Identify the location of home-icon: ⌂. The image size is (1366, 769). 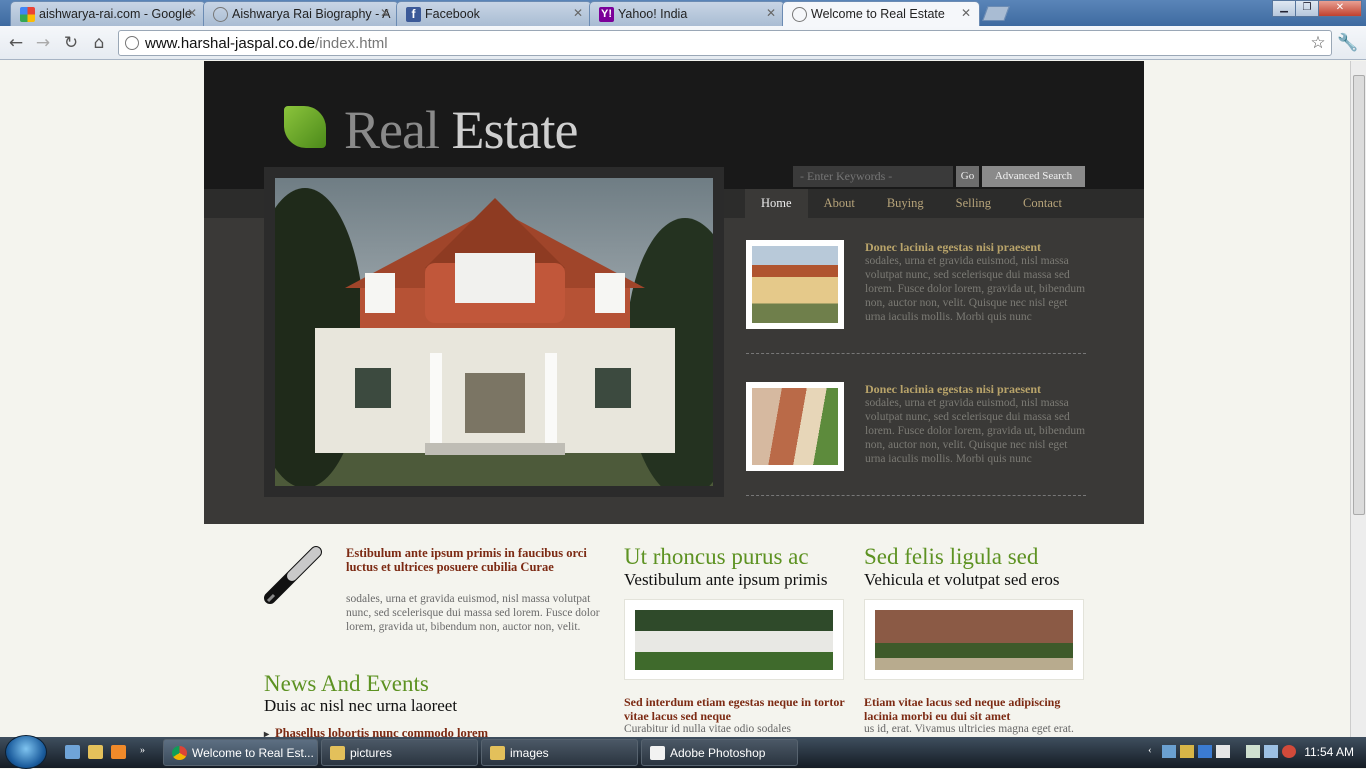
(99, 43).